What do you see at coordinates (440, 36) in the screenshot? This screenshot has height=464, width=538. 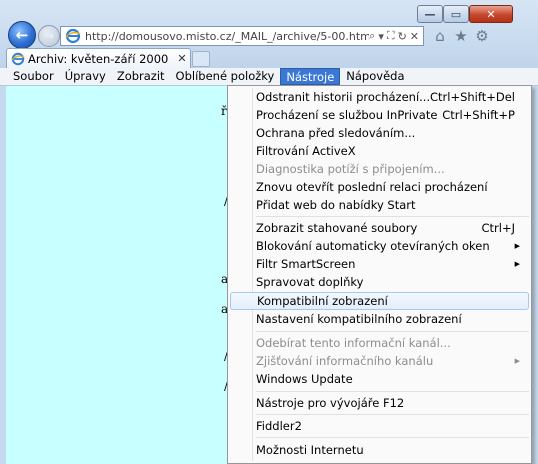 I see `home-icon: ⌂` at bounding box center [440, 36].